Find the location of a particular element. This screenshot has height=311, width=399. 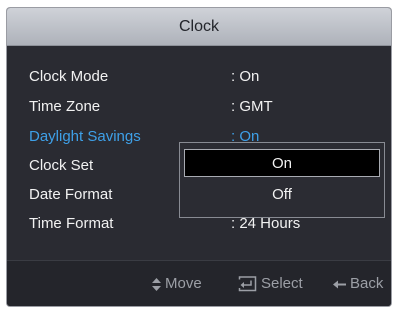

up-down-arrows-icon is located at coordinates (156, 284).